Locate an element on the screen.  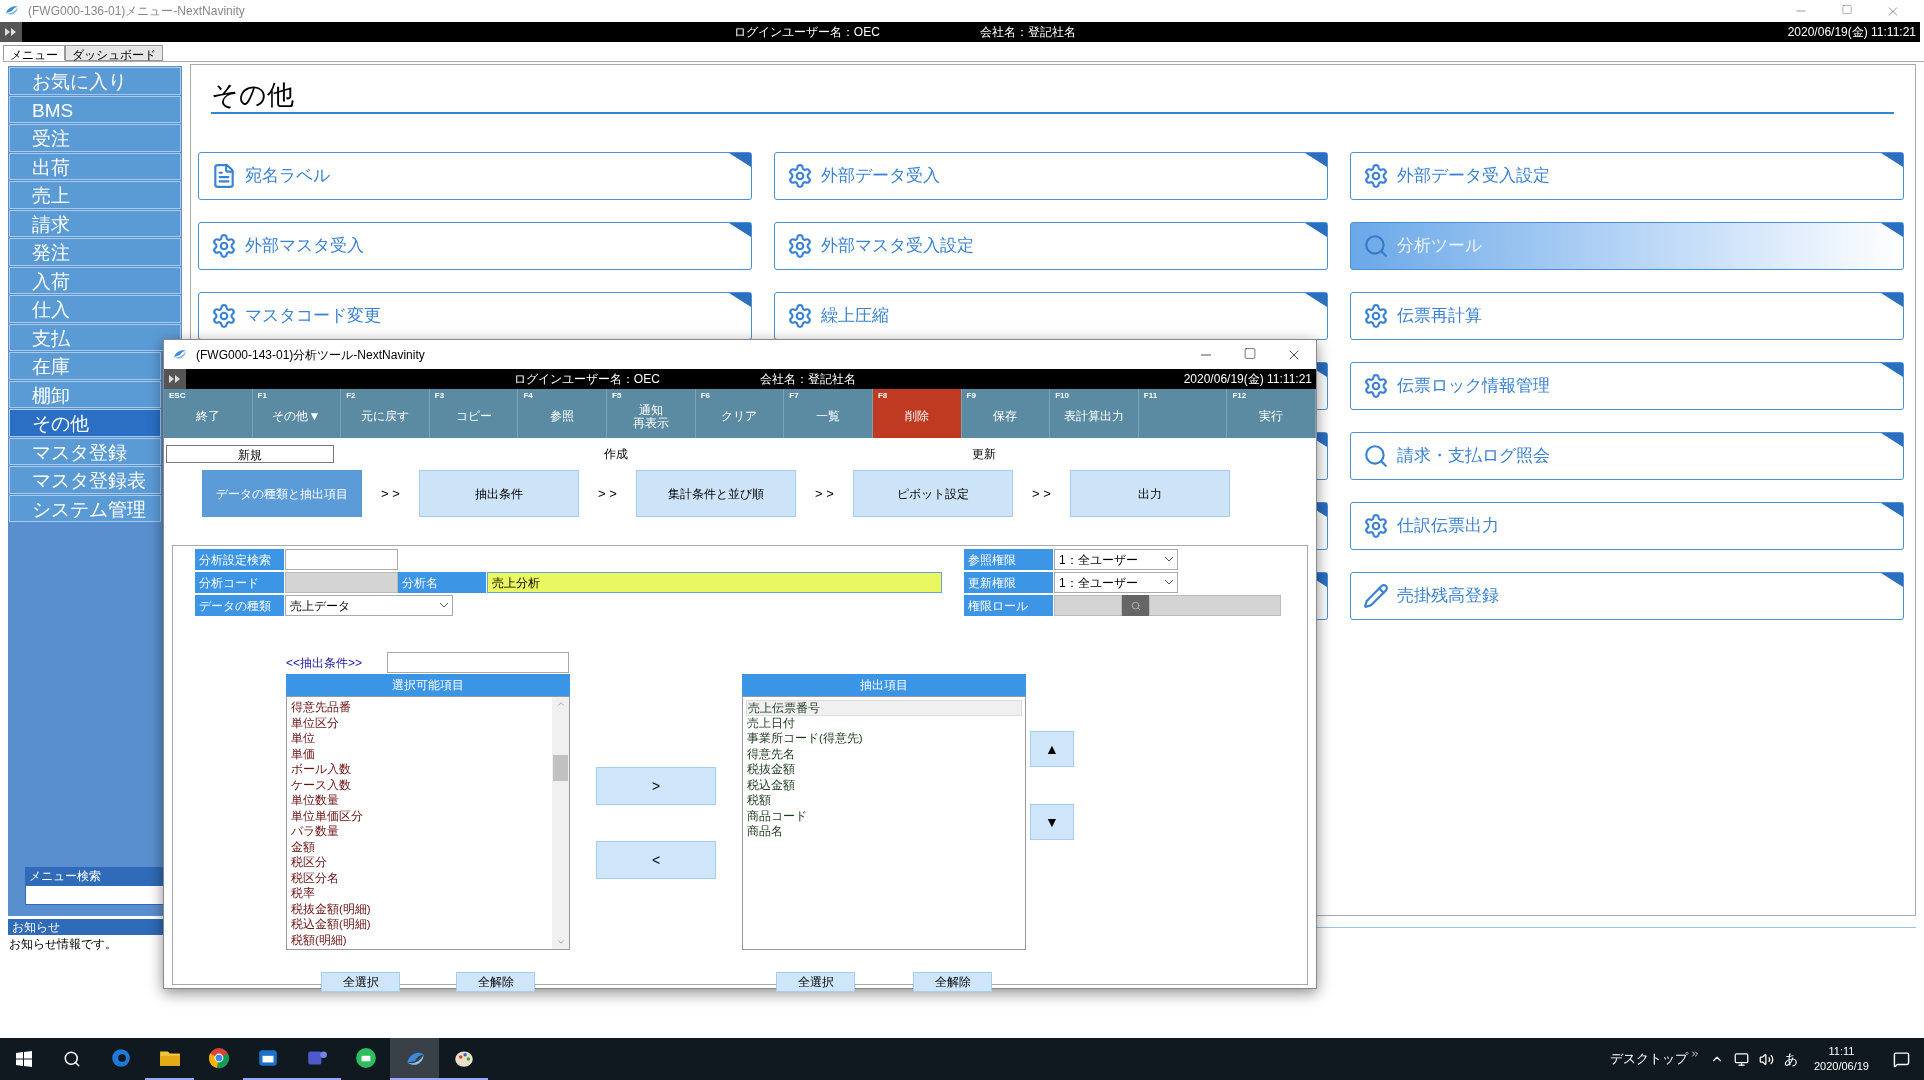
tab: メニュー is located at coordinates (34, 53).